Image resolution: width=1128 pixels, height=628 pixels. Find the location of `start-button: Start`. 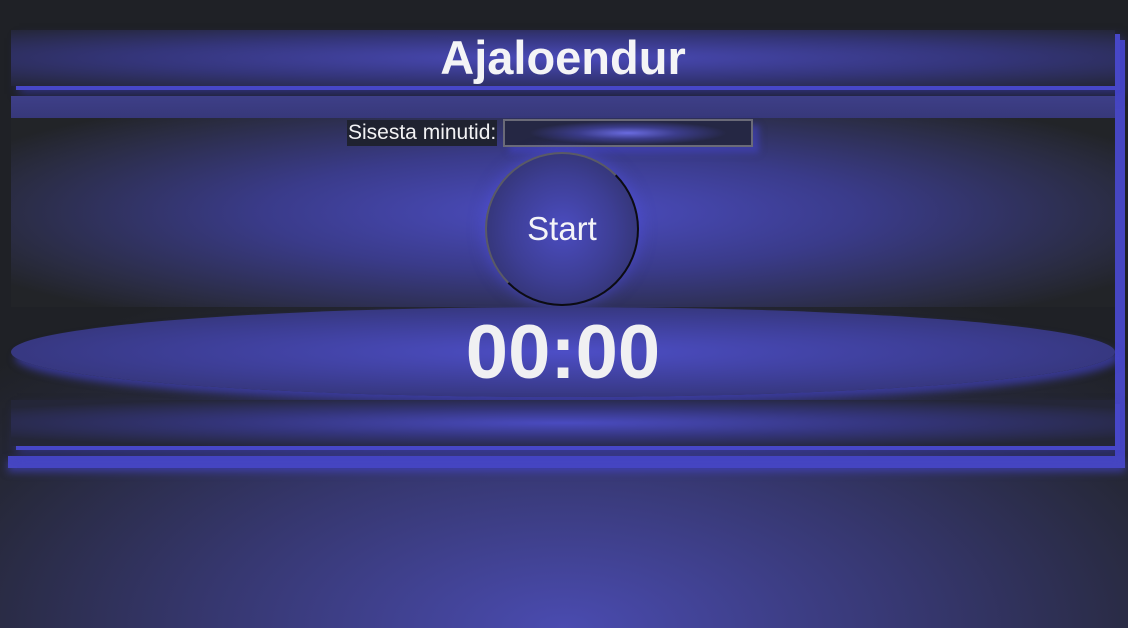

start-button: Start is located at coordinates (562, 229).